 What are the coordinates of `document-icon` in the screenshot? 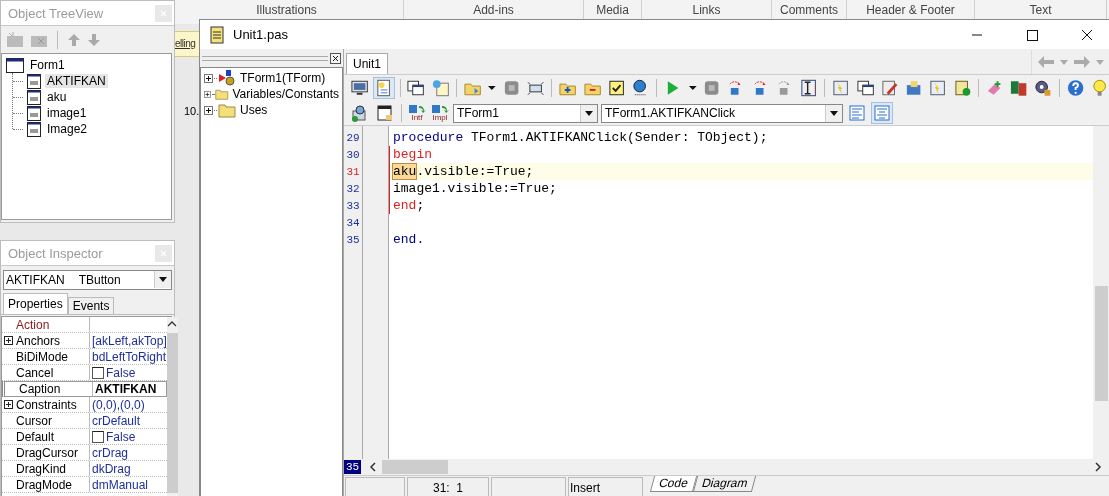 It's located at (217, 34).